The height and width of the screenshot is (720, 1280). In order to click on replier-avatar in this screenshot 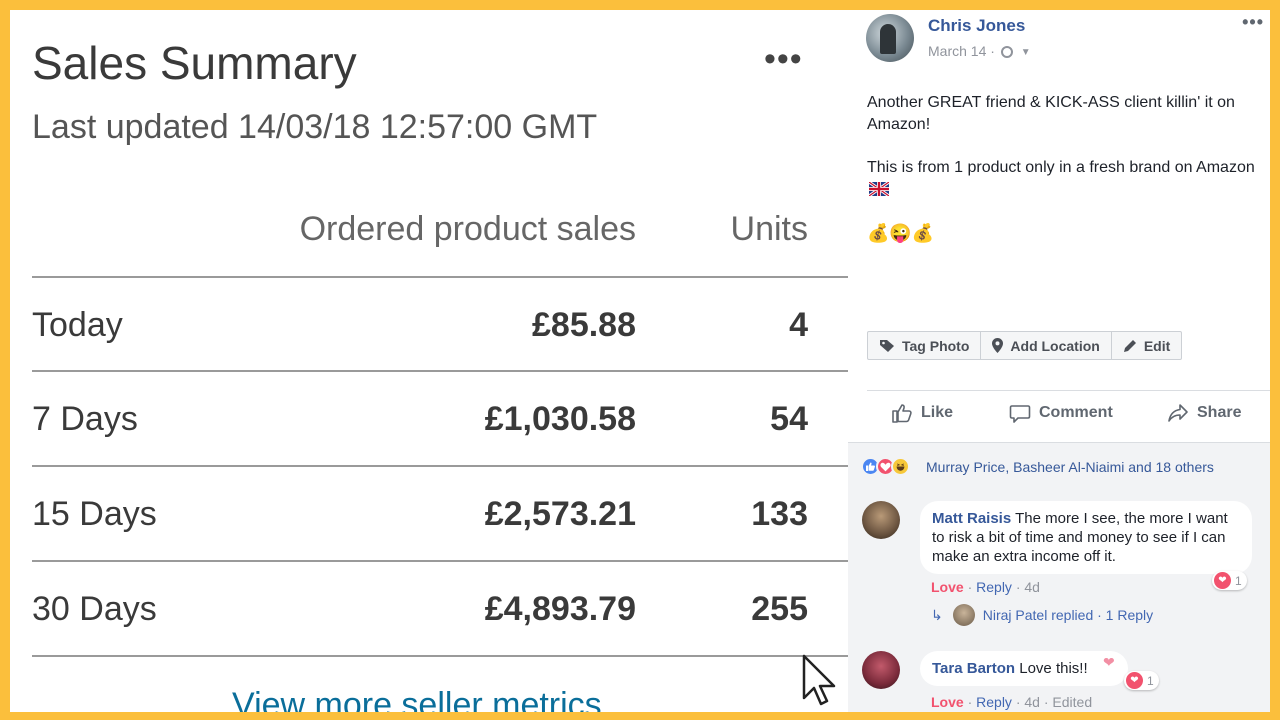, I will do `click(963, 615)`.